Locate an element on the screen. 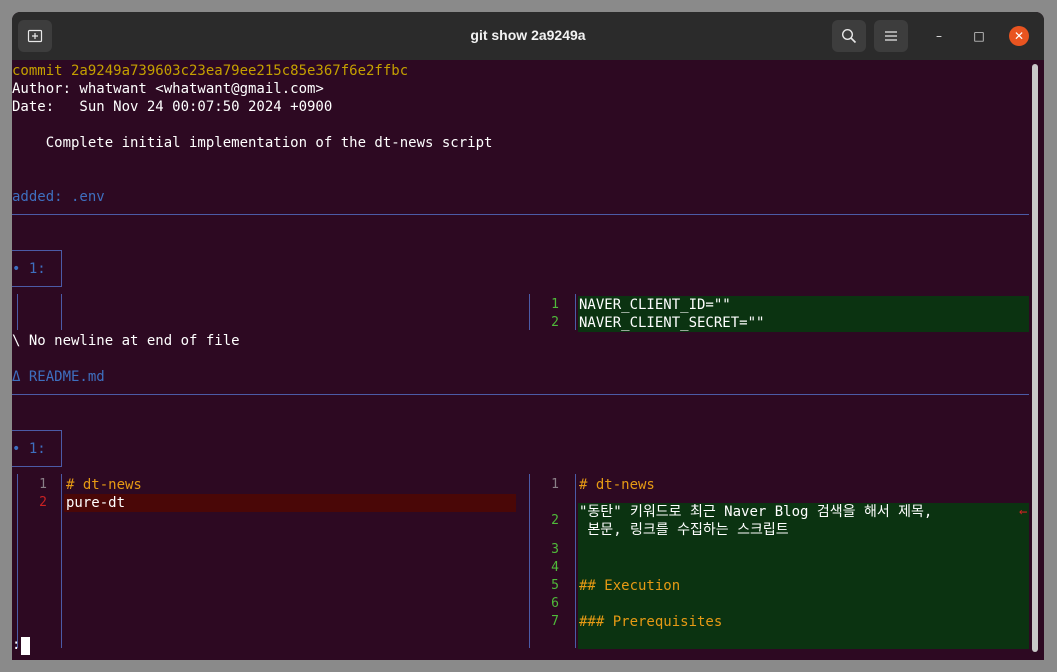 The width and height of the screenshot is (1057, 672). close-button: ✕ is located at coordinates (1019, 36).